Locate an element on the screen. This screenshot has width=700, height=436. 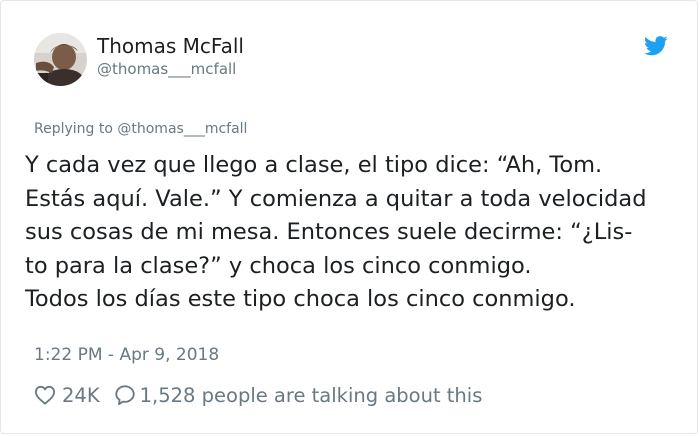
twitter-bird-icon is located at coordinates (656, 46).